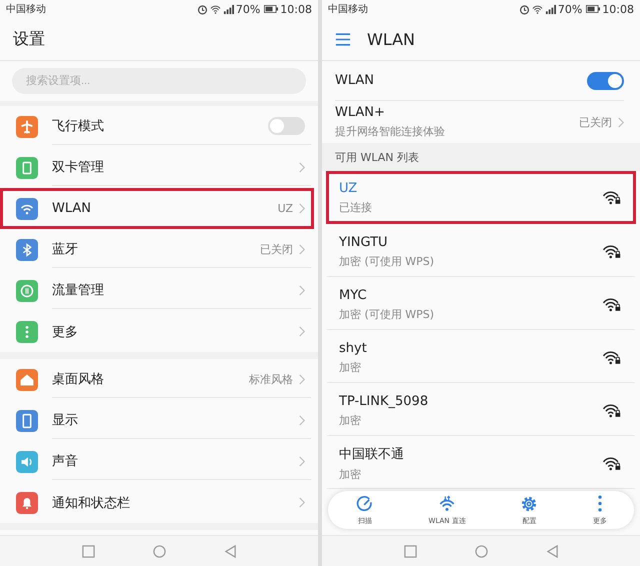 Image resolution: width=640 pixels, height=566 pixels. Describe the element at coordinates (481, 409) in the screenshot. I see `network-item: TP-LINK_5098 加密` at that location.